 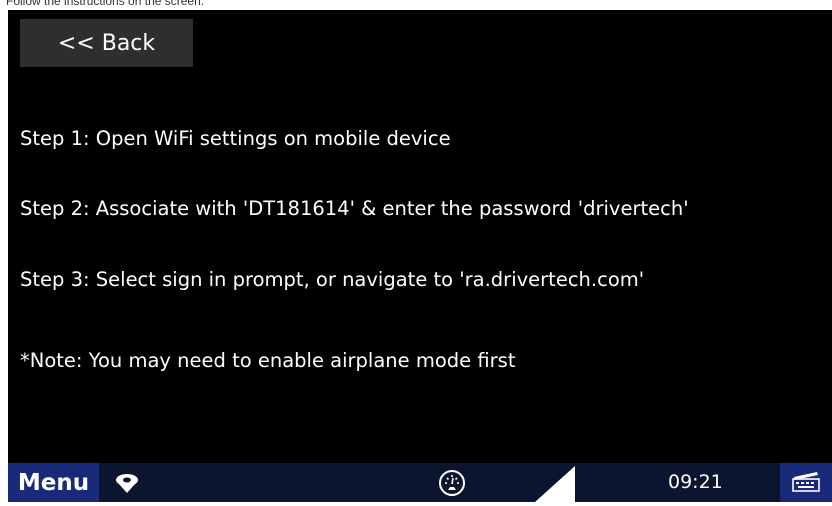 What do you see at coordinates (695, 482) in the screenshot?
I see `clock: 09:21` at bounding box center [695, 482].